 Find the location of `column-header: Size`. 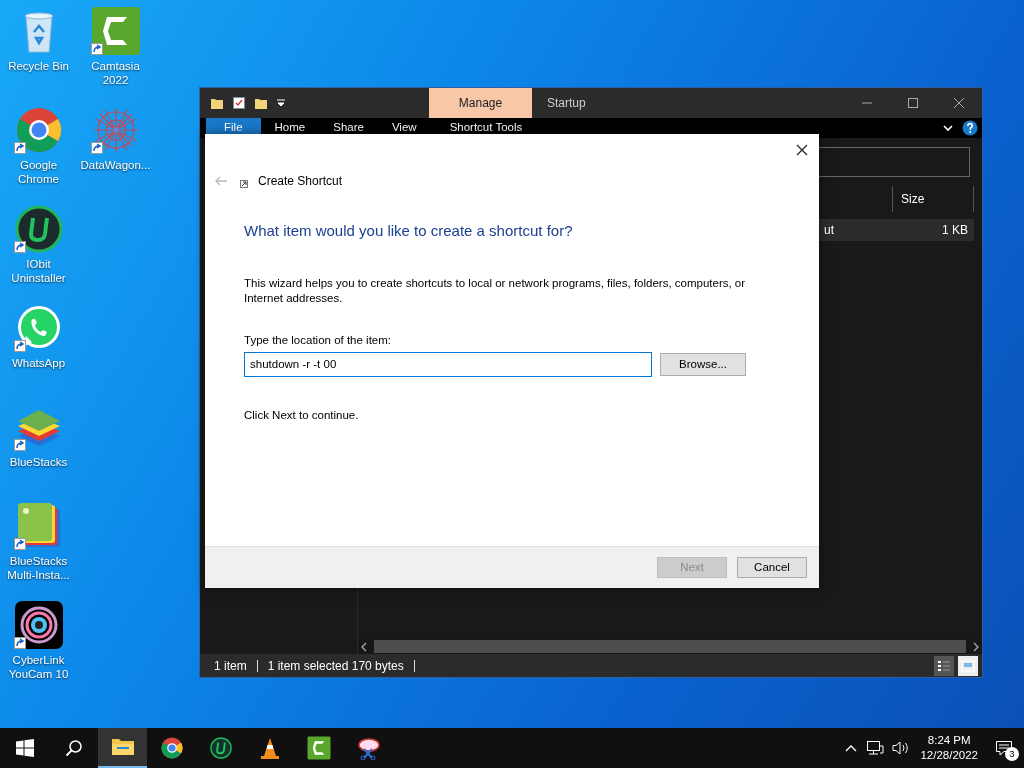

column-header: Size is located at coordinates (933, 199).